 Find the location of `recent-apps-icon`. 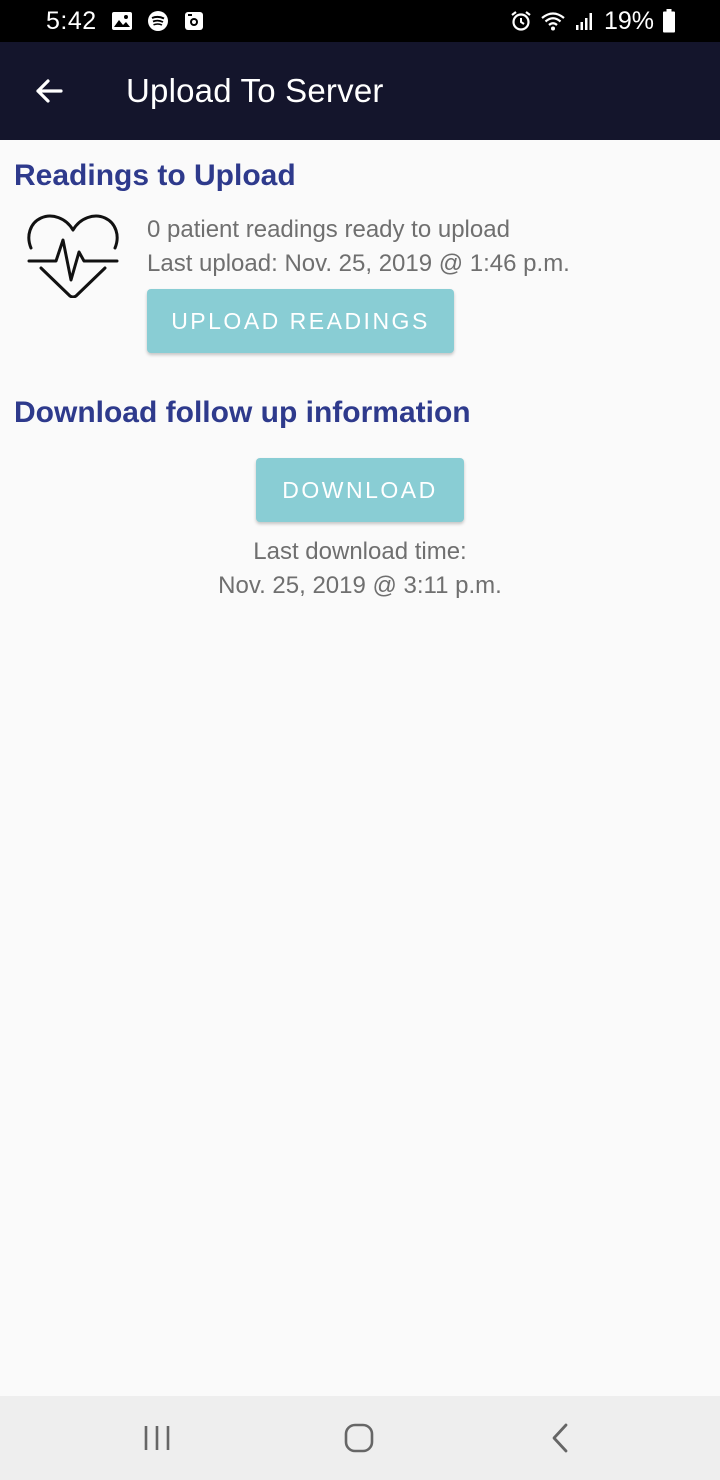

recent-apps-icon is located at coordinates (157, 1438).